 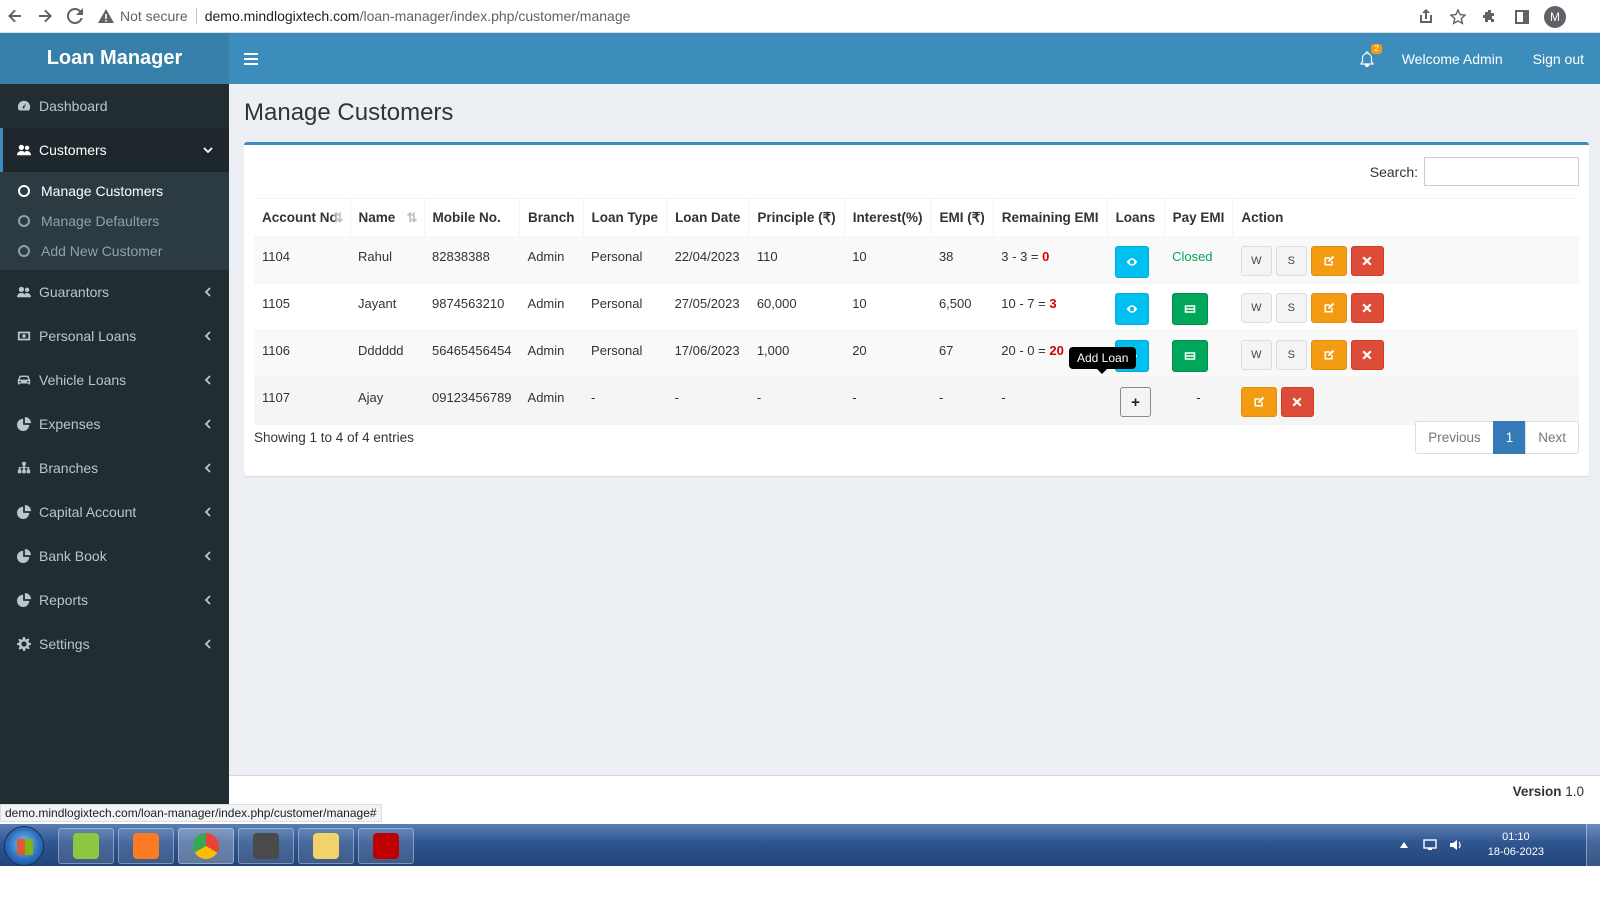 I want to click on sidebar-item-personal-loans: Personal Loans, so click(x=114, y=336).